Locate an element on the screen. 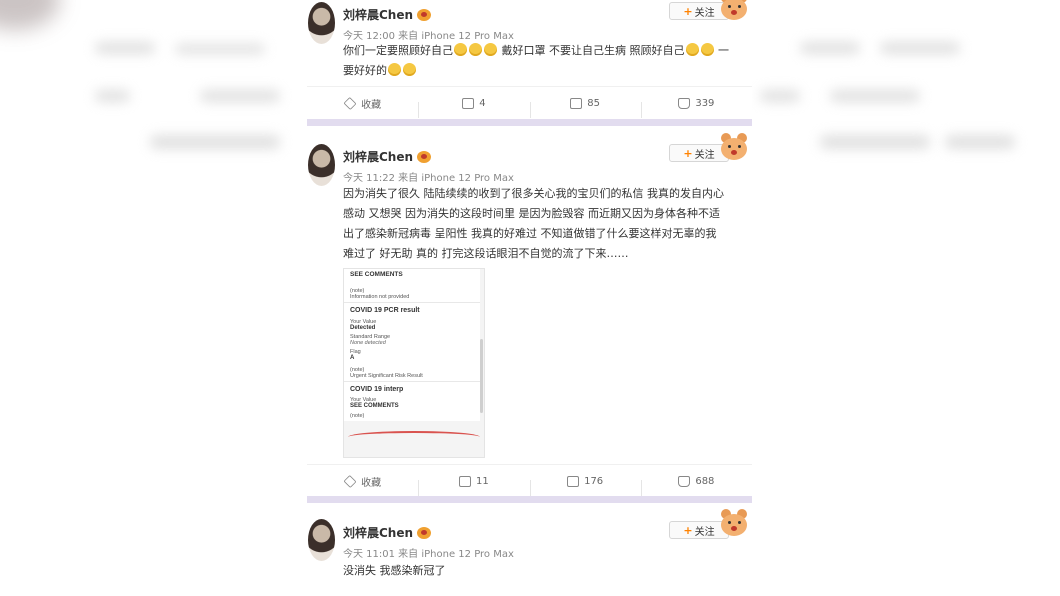 This screenshot has width=1060, height=596. text-line: 没消失 我感染新冠了 is located at coordinates (394, 570).